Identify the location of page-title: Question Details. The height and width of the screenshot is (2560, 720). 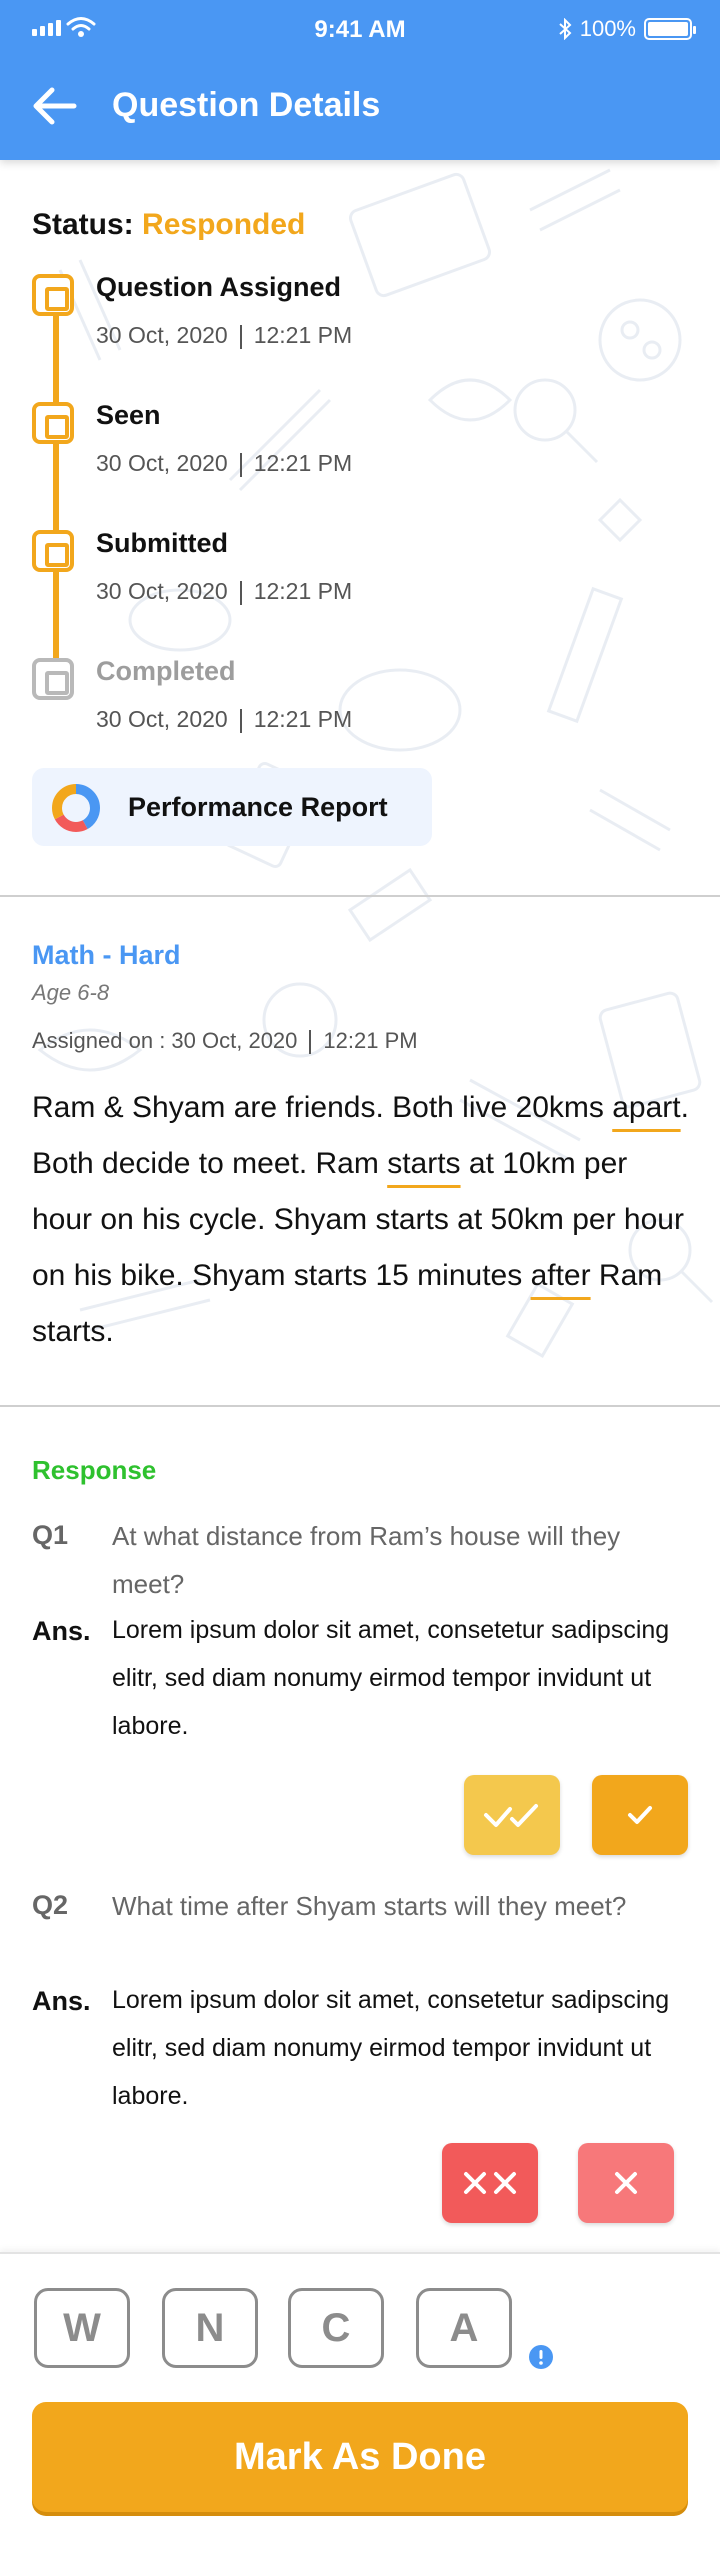
(246, 105).